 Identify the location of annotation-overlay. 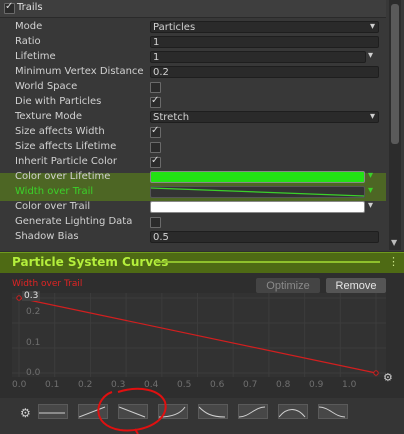
(132, 410).